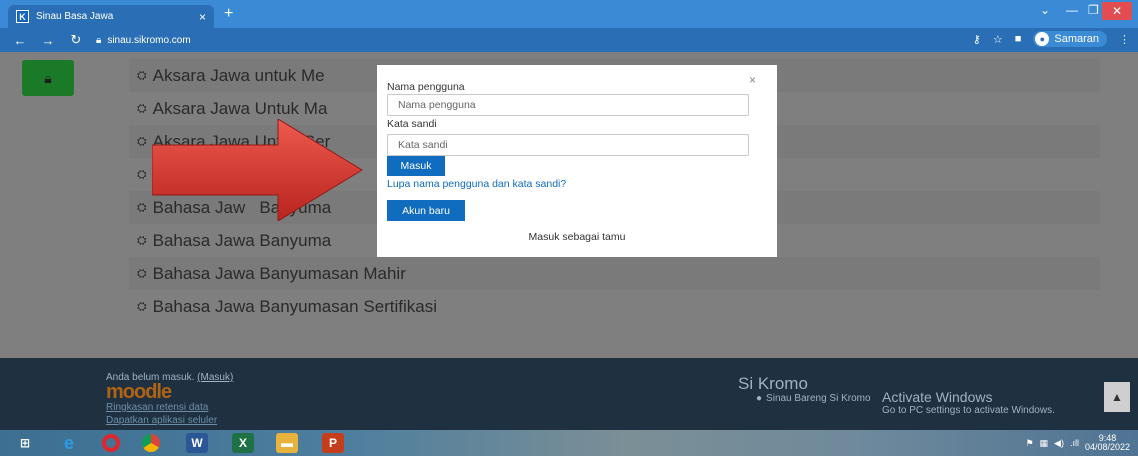  Describe the element at coordinates (1117, 11) in the screenshot. I see `window-close-icon: ✕` at that location.